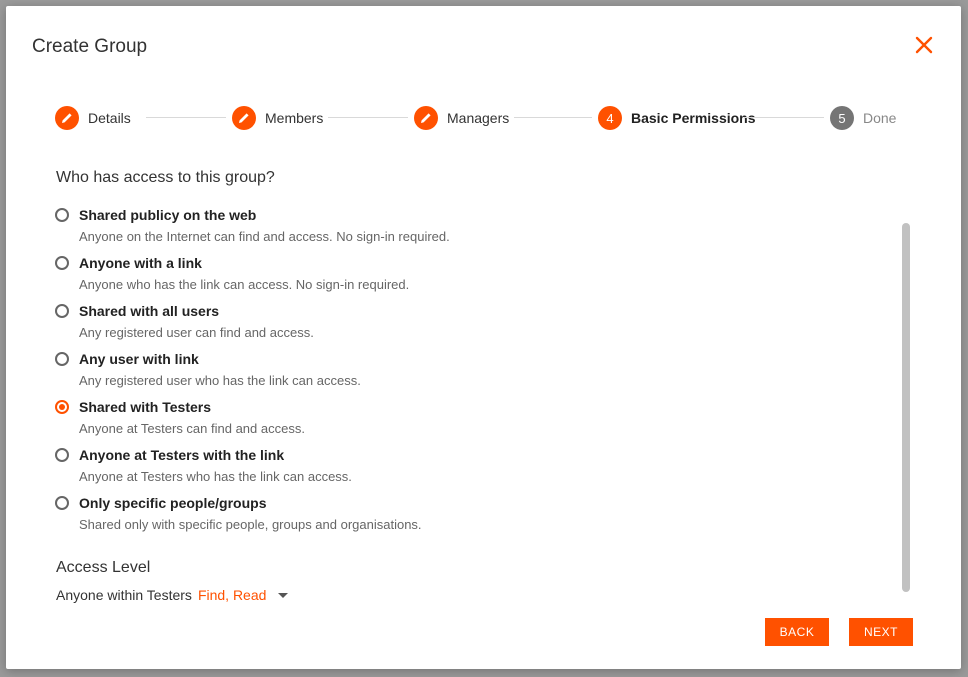 This screenshot has height=677, width=968. Describe the element at coordinates (140, 263) in the screenshot. I see `option-title: Anyone with a link` at that location.